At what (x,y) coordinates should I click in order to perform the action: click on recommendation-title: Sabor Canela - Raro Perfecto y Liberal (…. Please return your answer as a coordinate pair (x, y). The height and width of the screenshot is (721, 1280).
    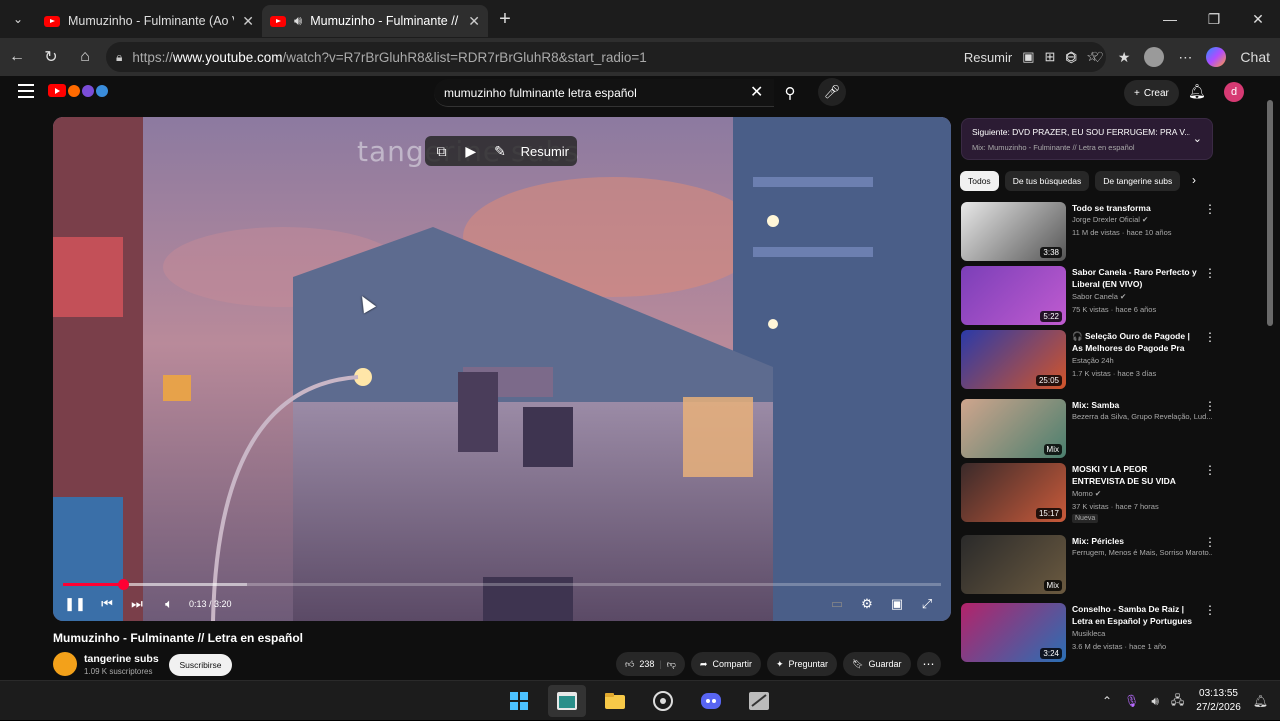
    Looking at the image, I should click on (1136, 278).